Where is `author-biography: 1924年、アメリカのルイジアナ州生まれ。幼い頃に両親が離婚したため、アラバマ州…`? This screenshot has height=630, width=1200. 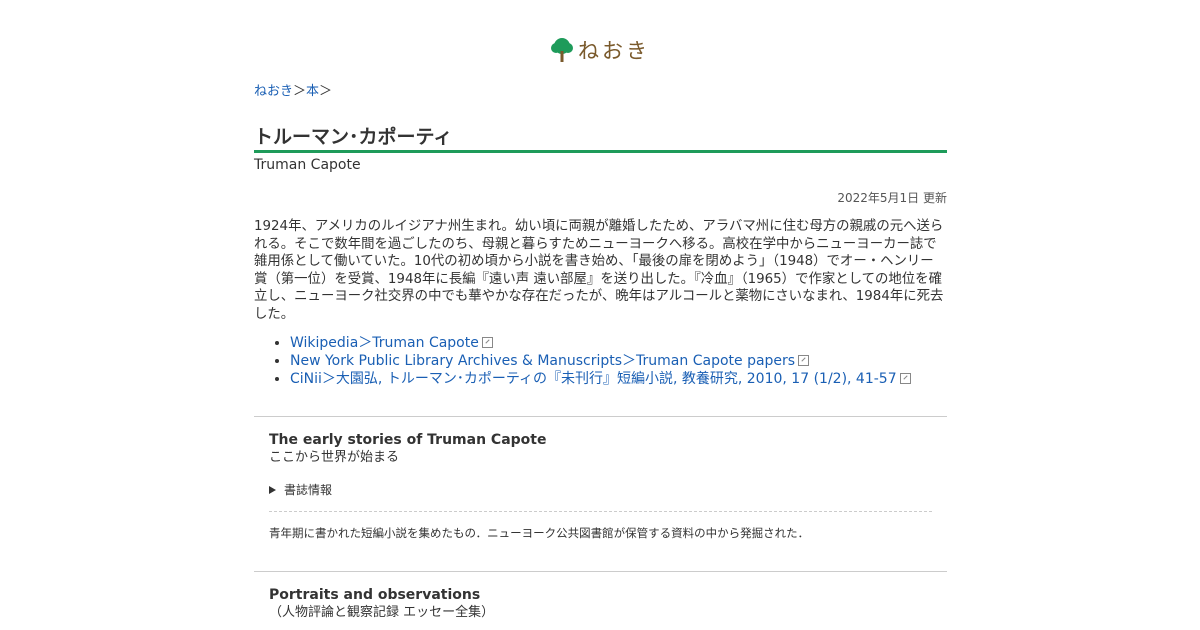 author-biography: 1924年、アメリカのルイジアナ州生まれ。幼い頃に両親が離婚したため、アラバマ州… is located at coordinates (599, 270).